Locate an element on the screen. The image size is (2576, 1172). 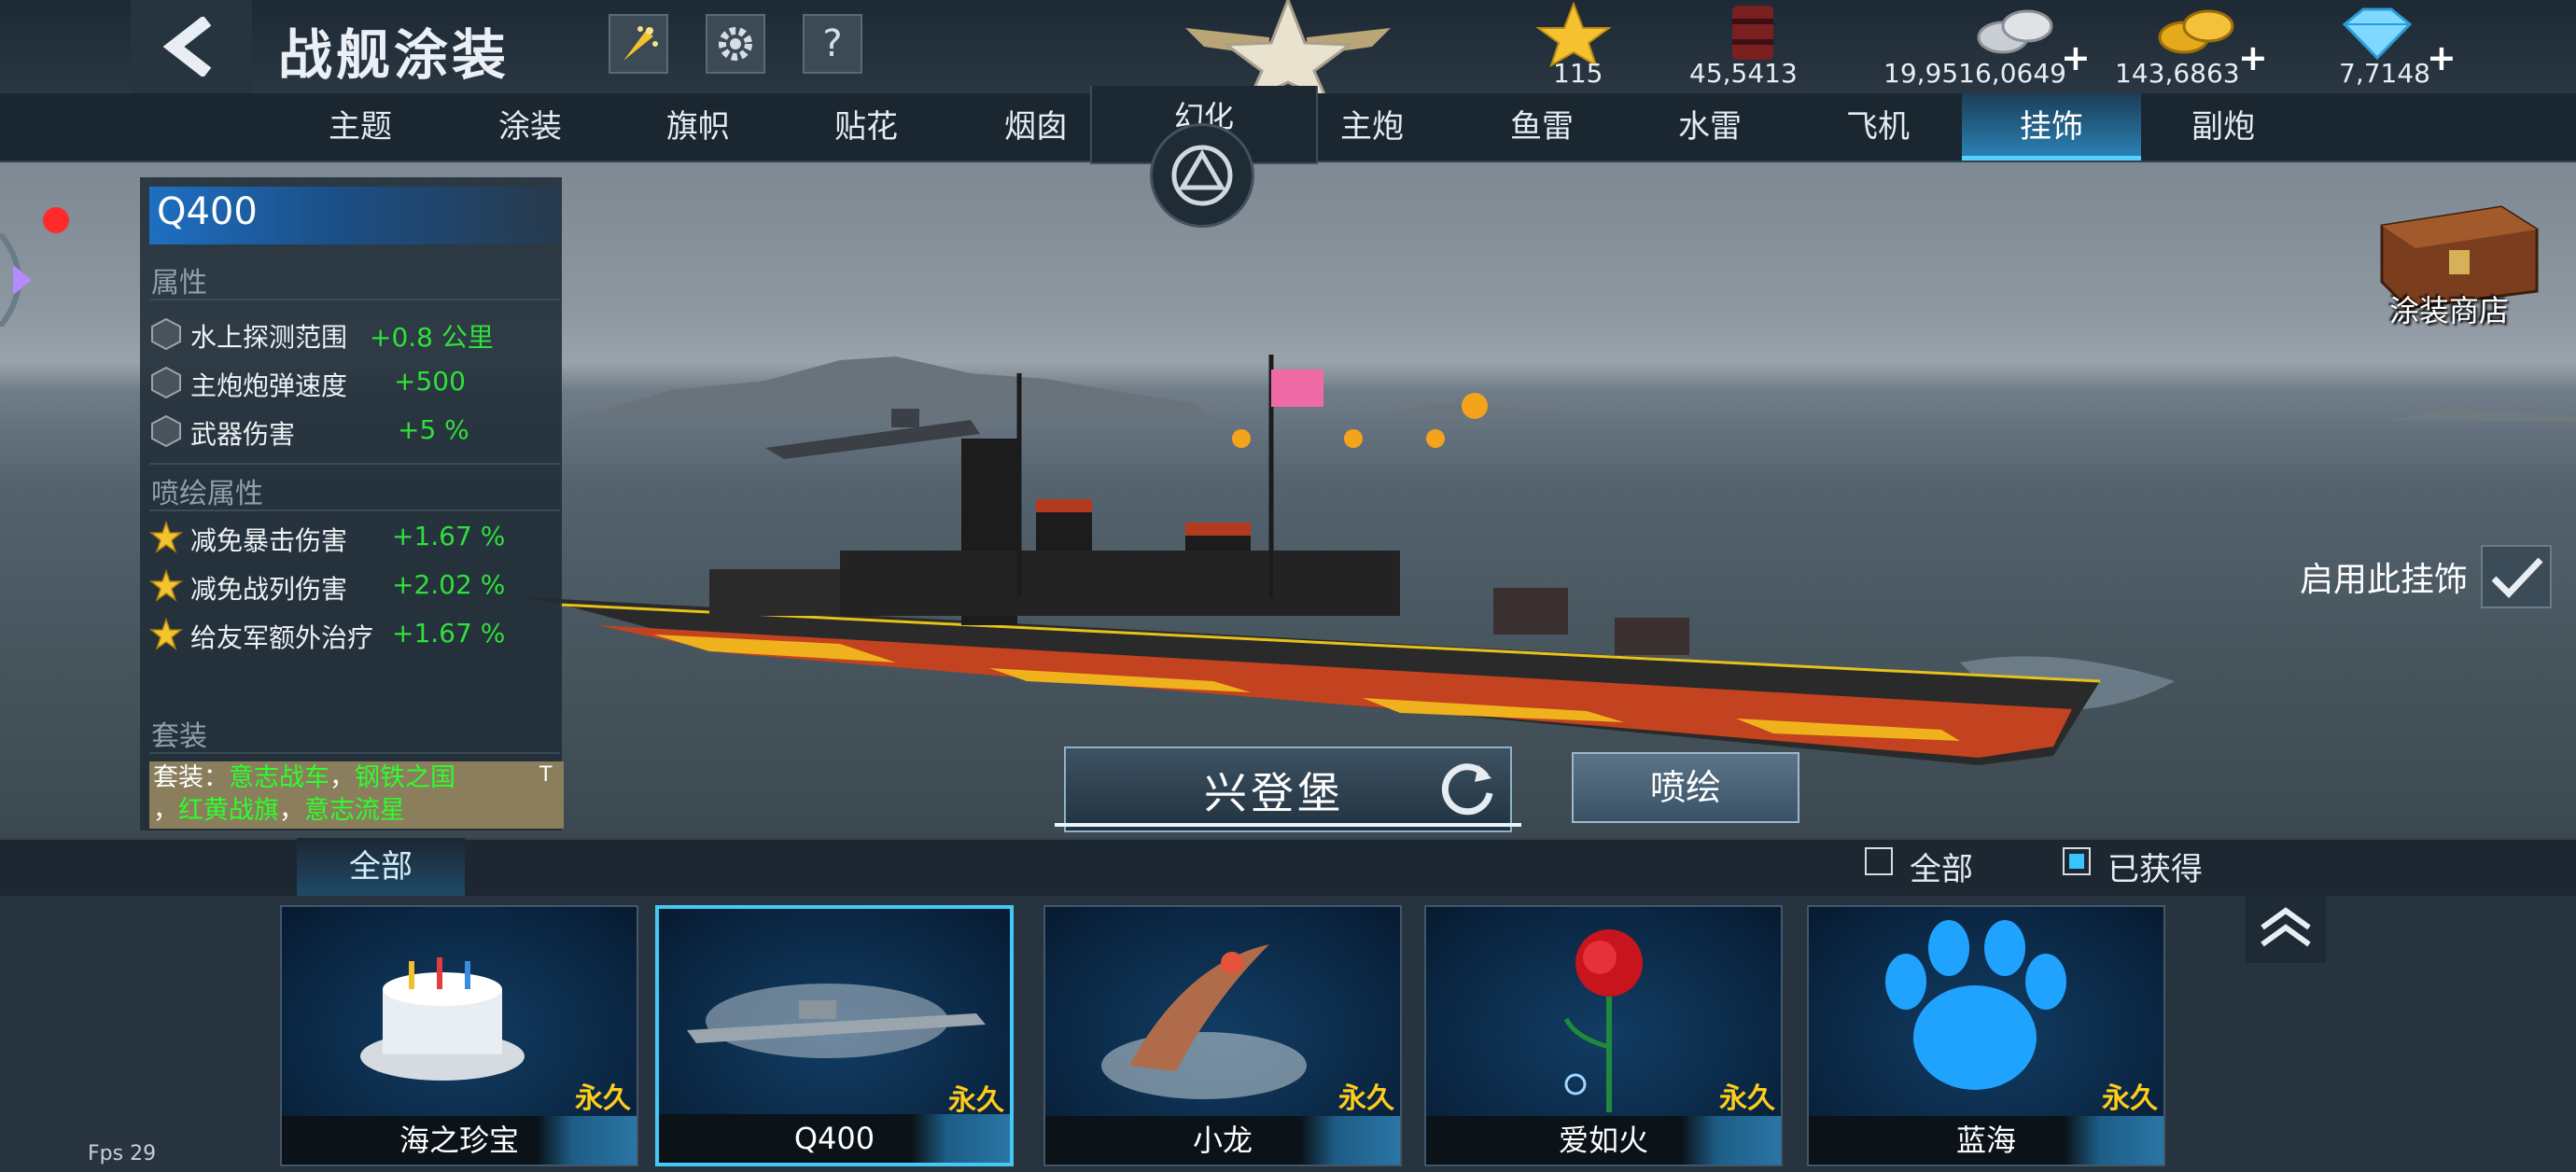
tab-secondary-gun: 副炮 is located at coordinates (2223, 127).